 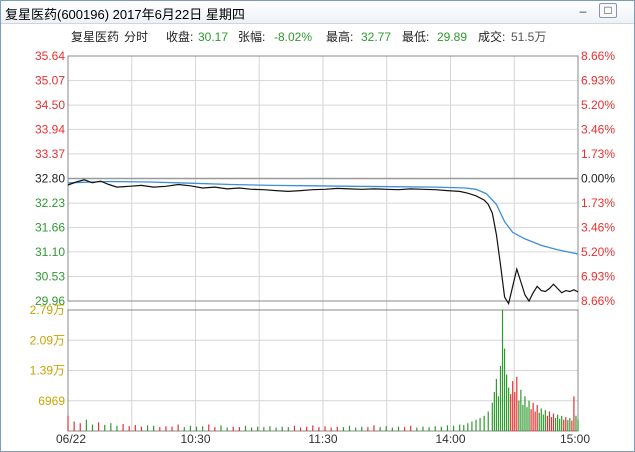 I want to click on time-tick-label: 11:30, so click(x=322, y=439).